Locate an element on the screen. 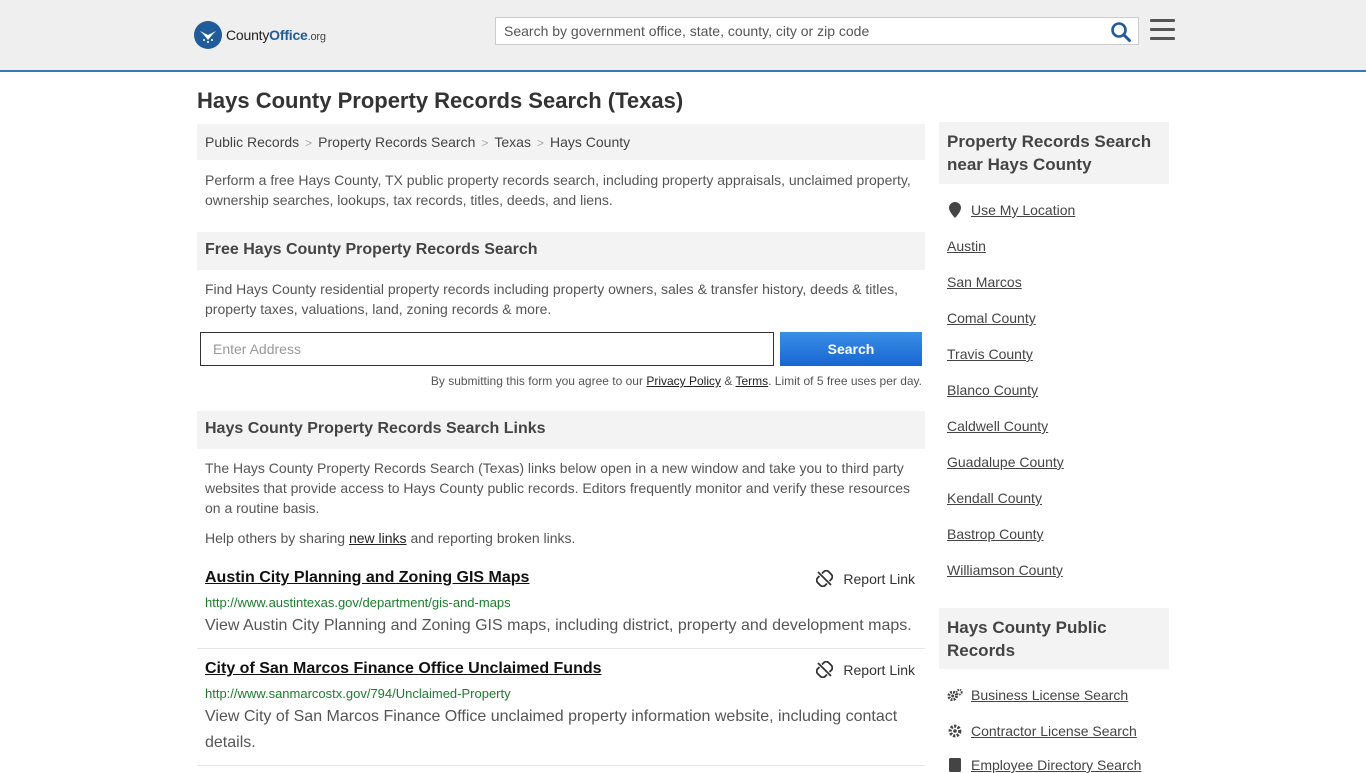 This screenshot has width=1366, height=773. sidebar-item-guadalupe-county: Guadalupe County is located at coordinates (1005, 462).